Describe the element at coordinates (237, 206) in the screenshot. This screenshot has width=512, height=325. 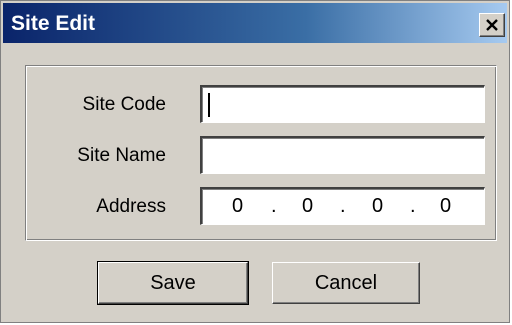
I see `ip-octet-1: 0` at that location.